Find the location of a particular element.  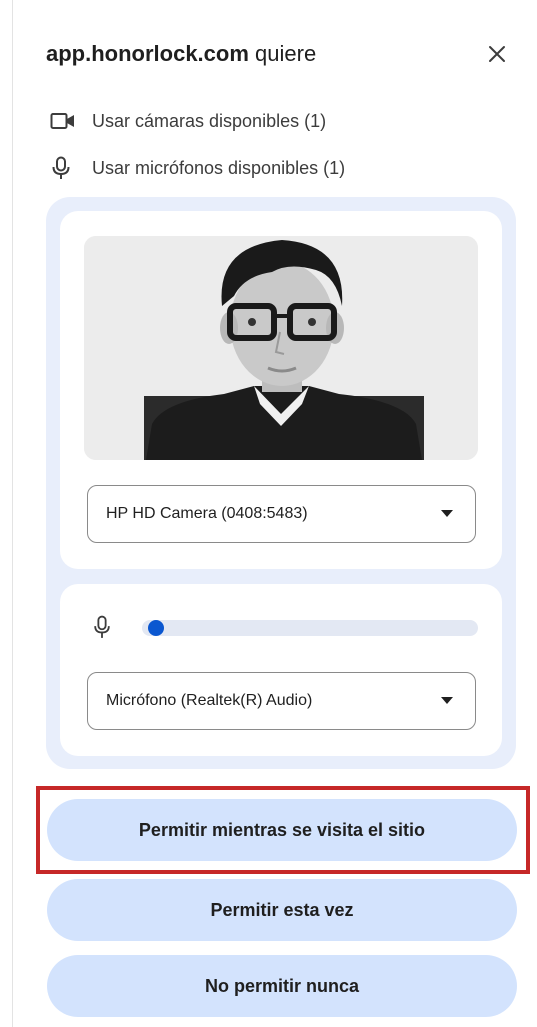

permission-microphone-label: Usar micrófonos disponibles (1) is located at coordinates (219, 167).